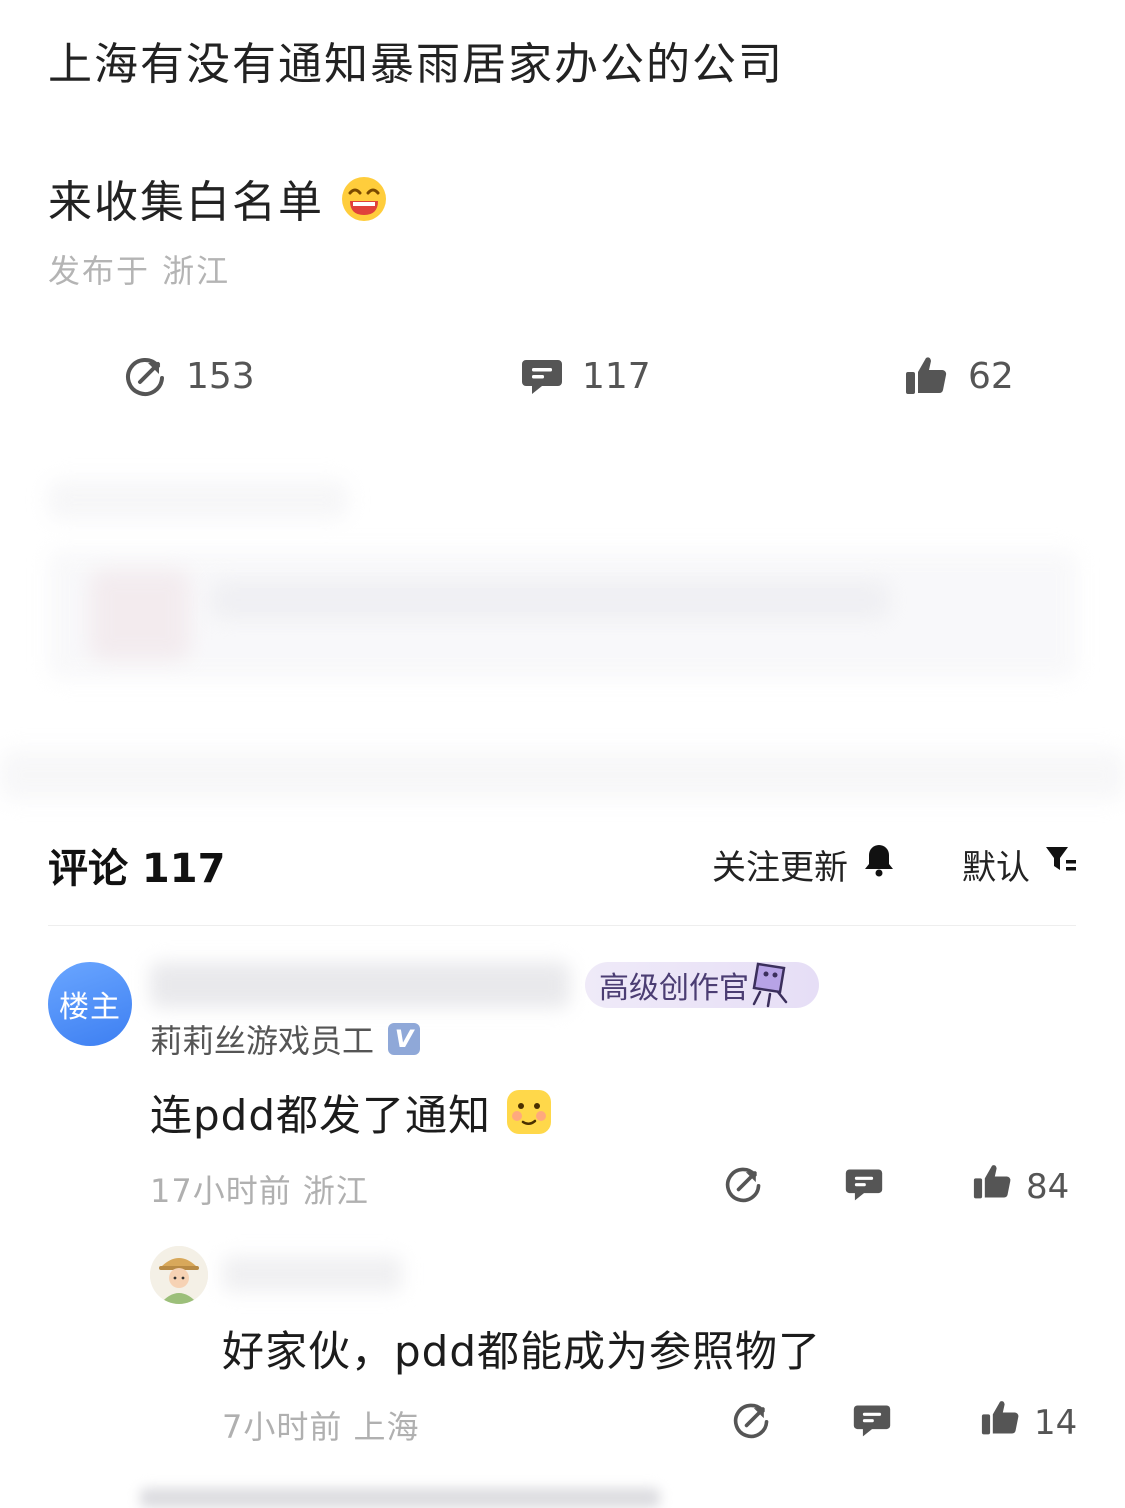 The height and width of the screenshot is (1508, 1125). I want to click on share-count: 153, so click(220, 376).